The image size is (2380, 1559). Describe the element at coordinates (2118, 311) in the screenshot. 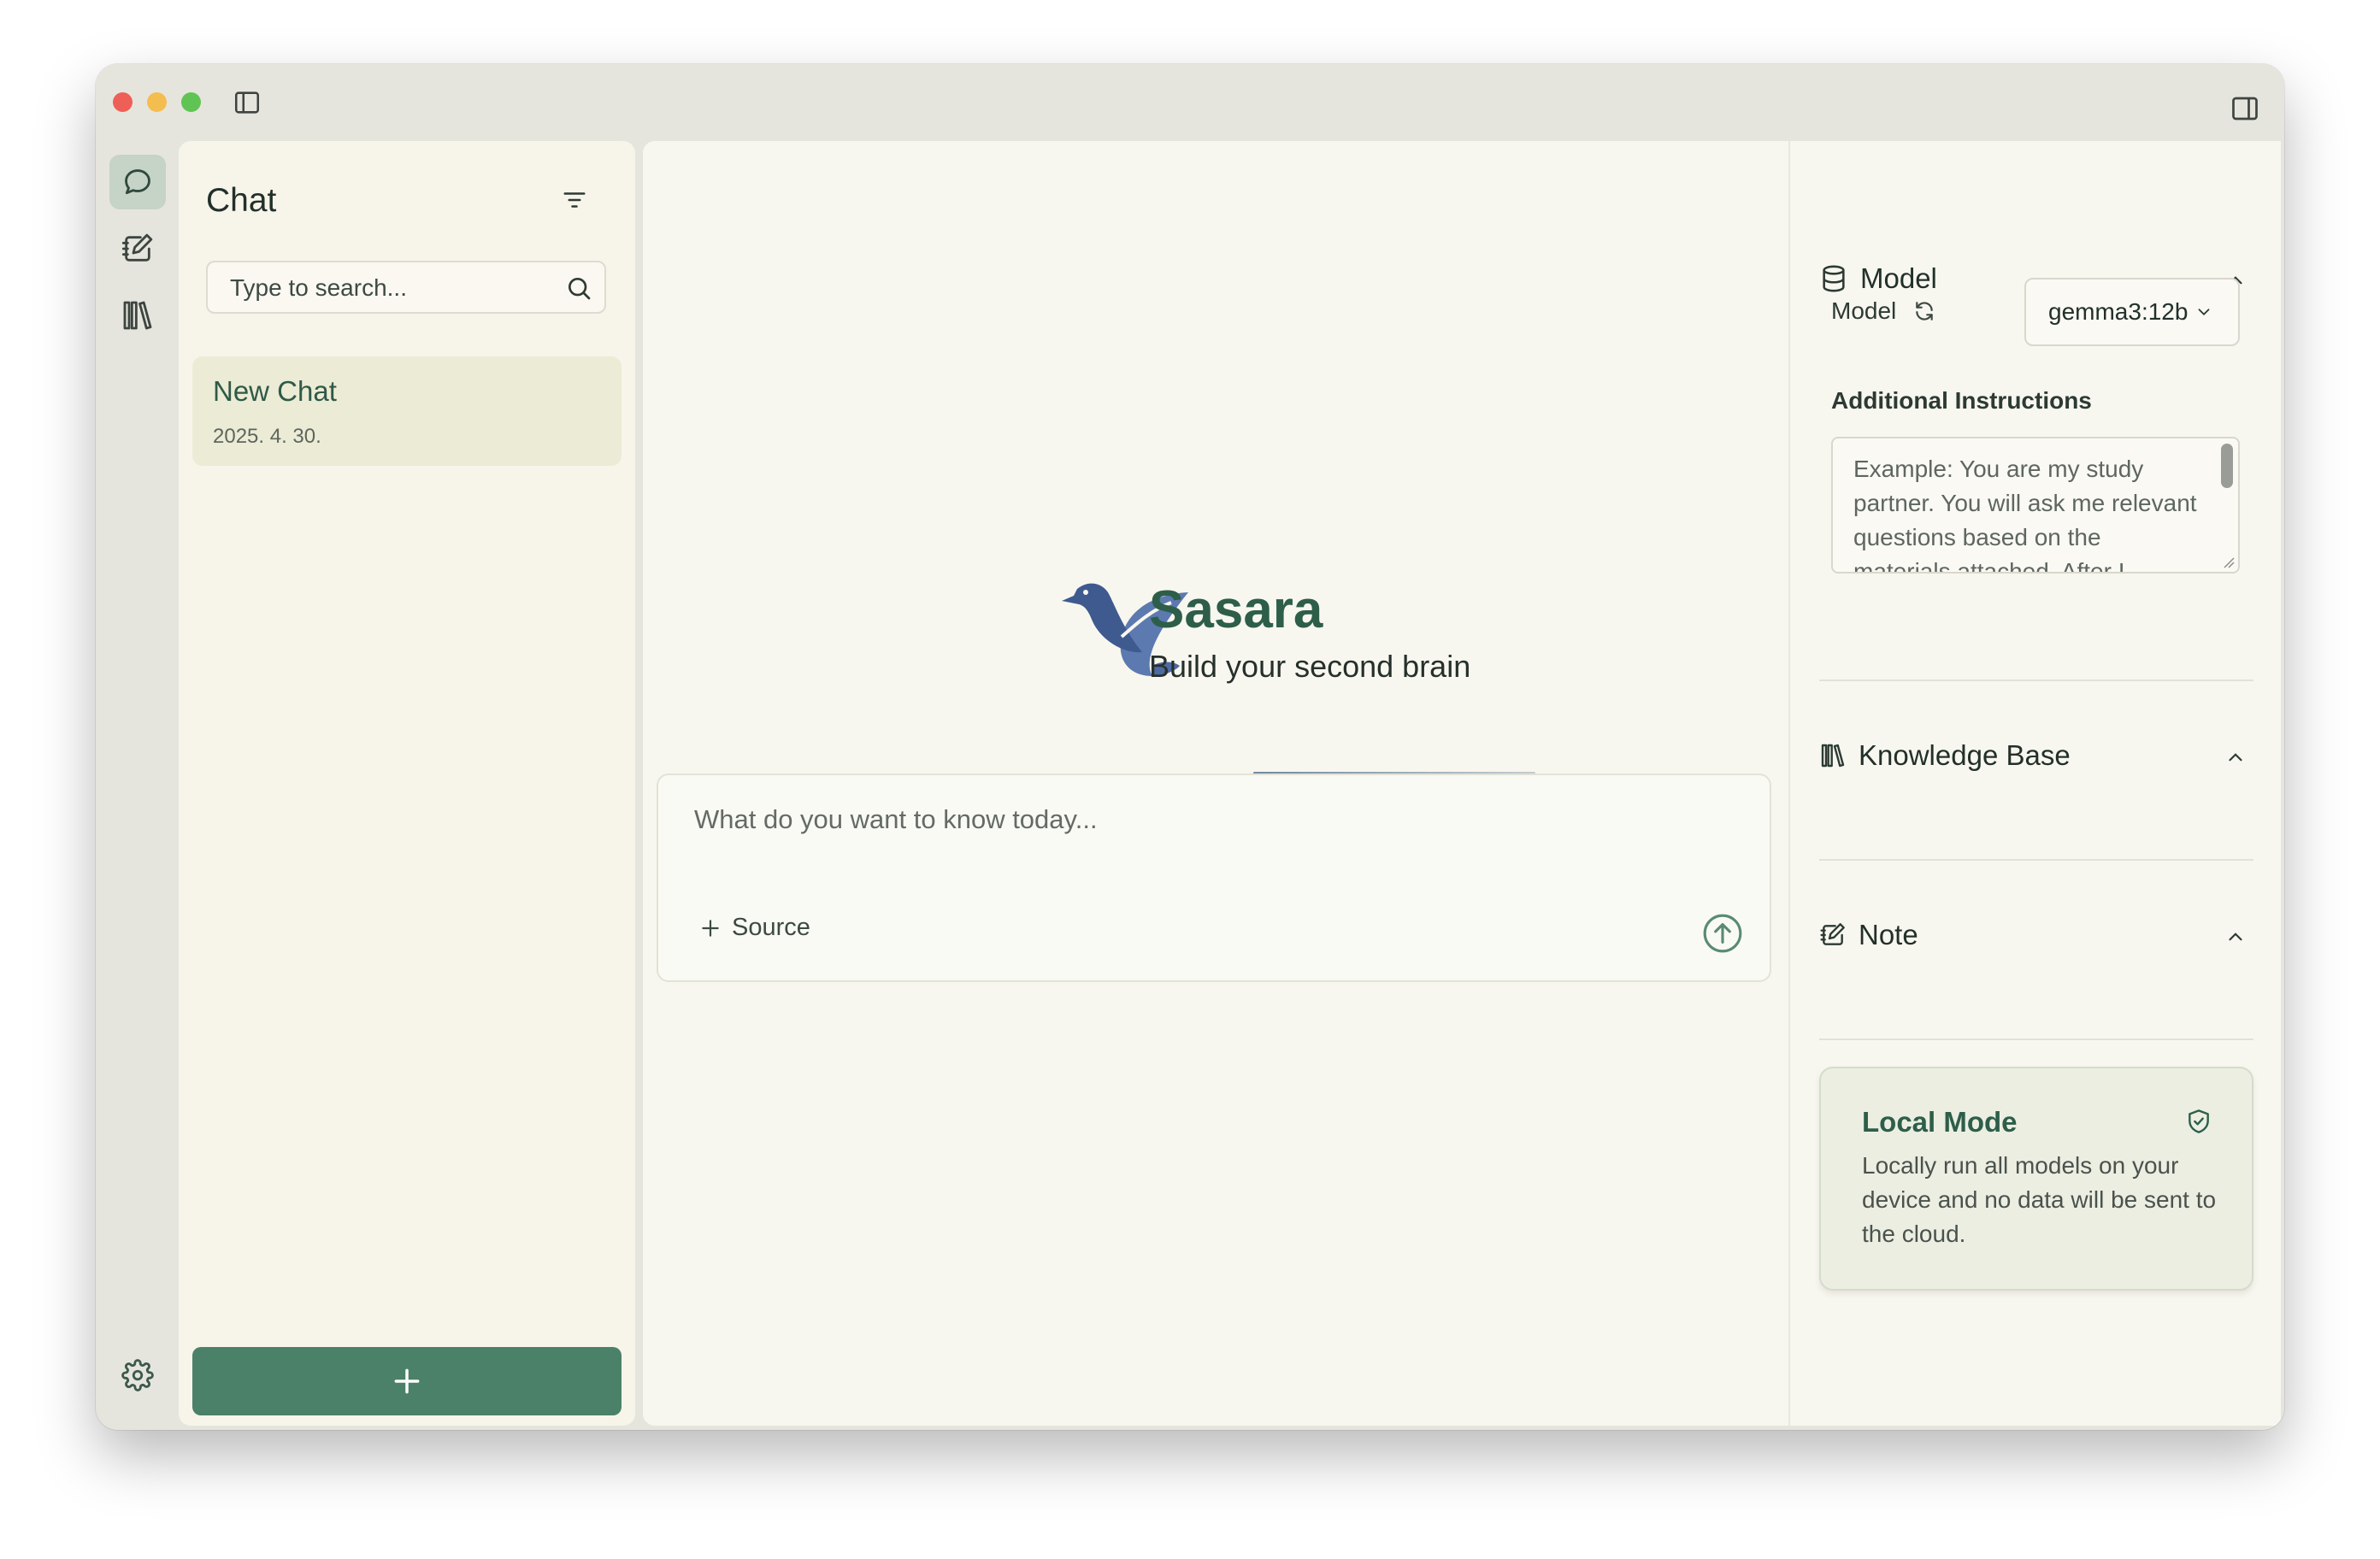

I see `model-select-value: gemma3:12b` at that location.